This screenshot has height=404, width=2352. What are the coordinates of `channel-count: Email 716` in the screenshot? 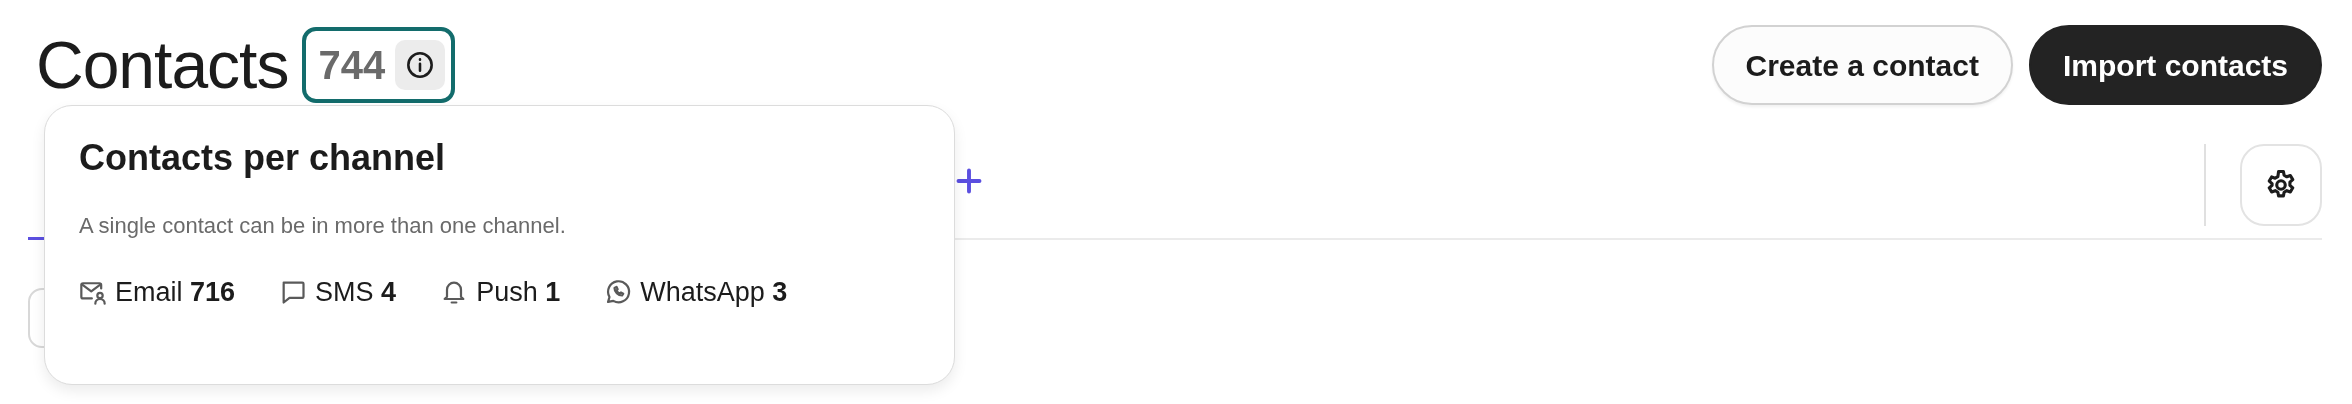 It's located at (175, 293).